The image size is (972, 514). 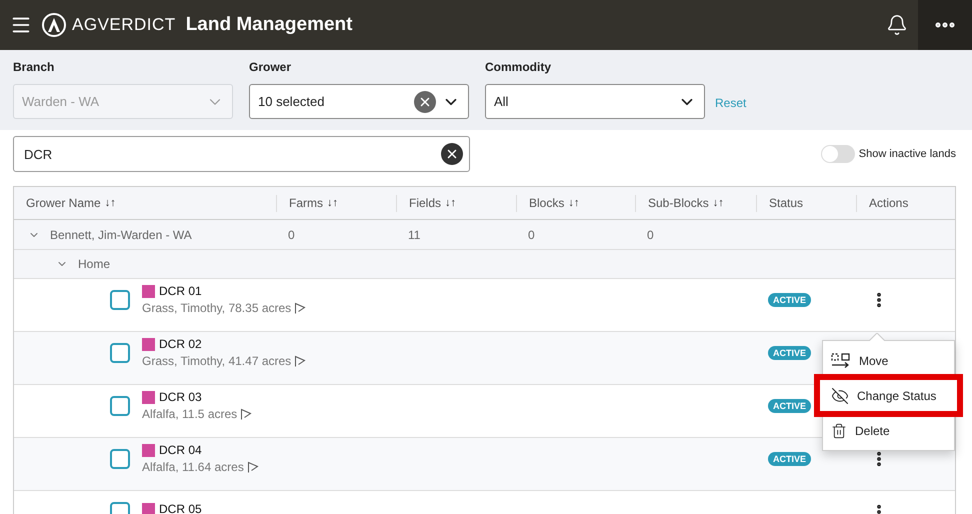 What do you see at coordinates (63, 203) in the screenshot?
I see `column-header: Grower Name` at bounding box center [63, 203].